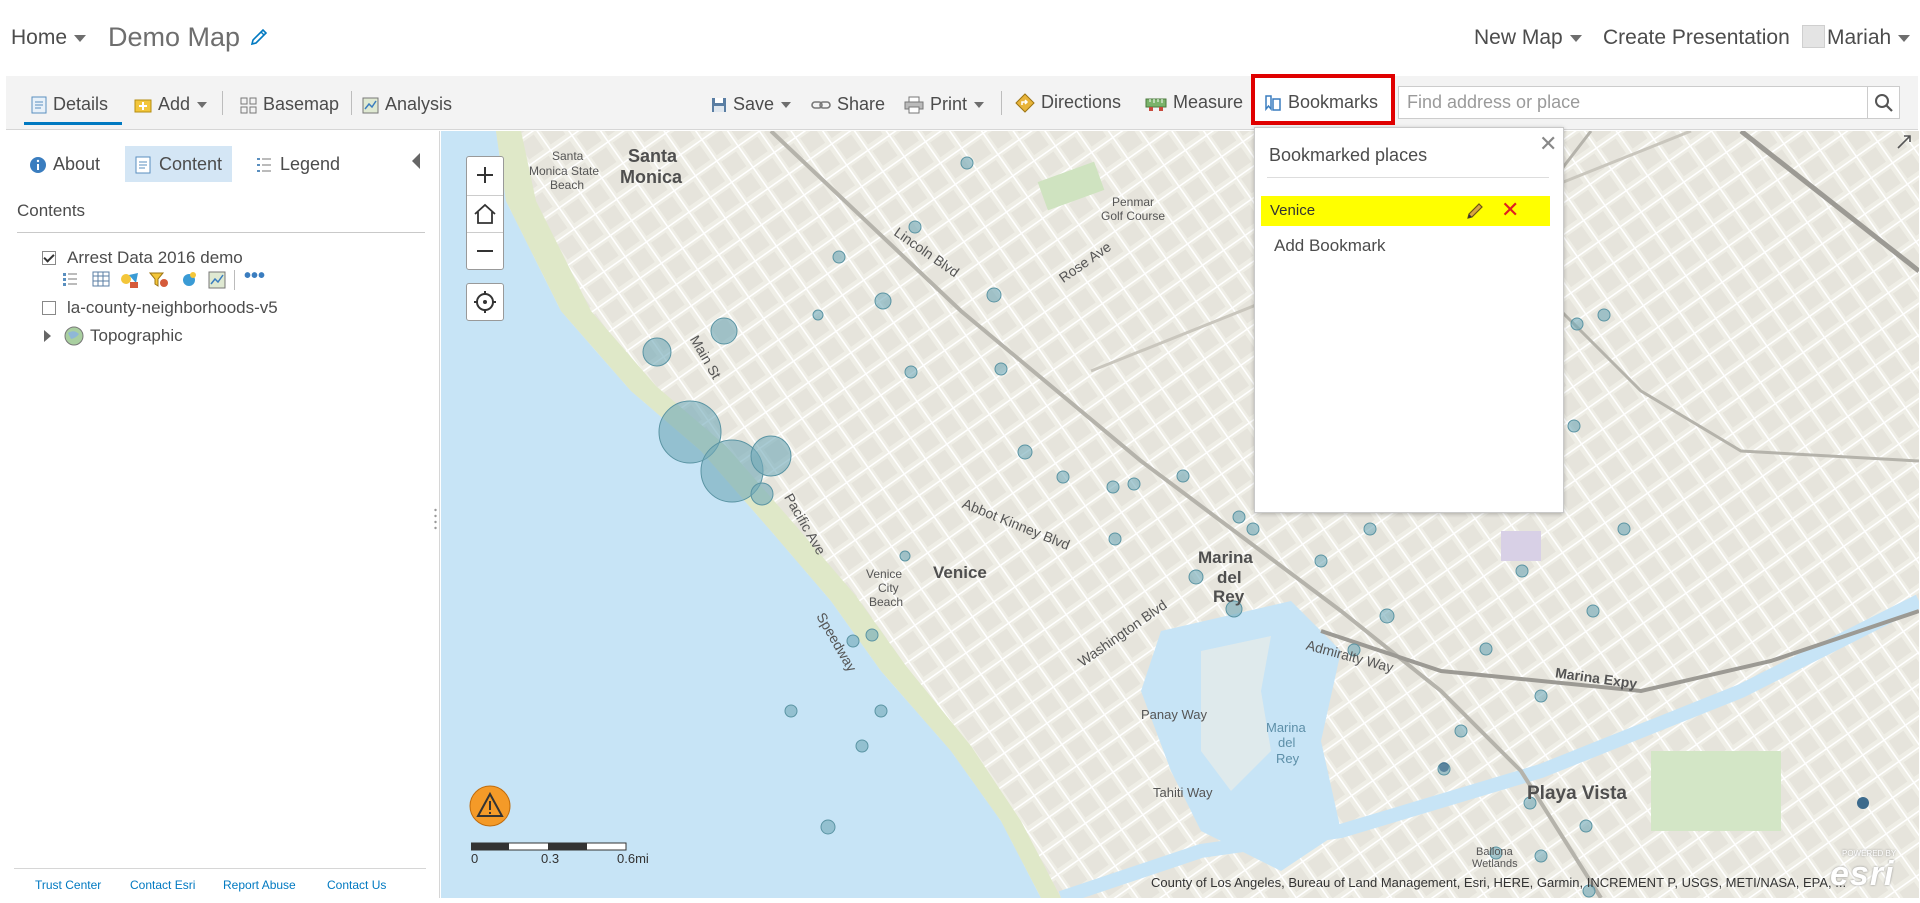  What do you see at coordinates (944, 104) in the screenshot?
I see `print-button: Print` at bounding box center [944, 104].